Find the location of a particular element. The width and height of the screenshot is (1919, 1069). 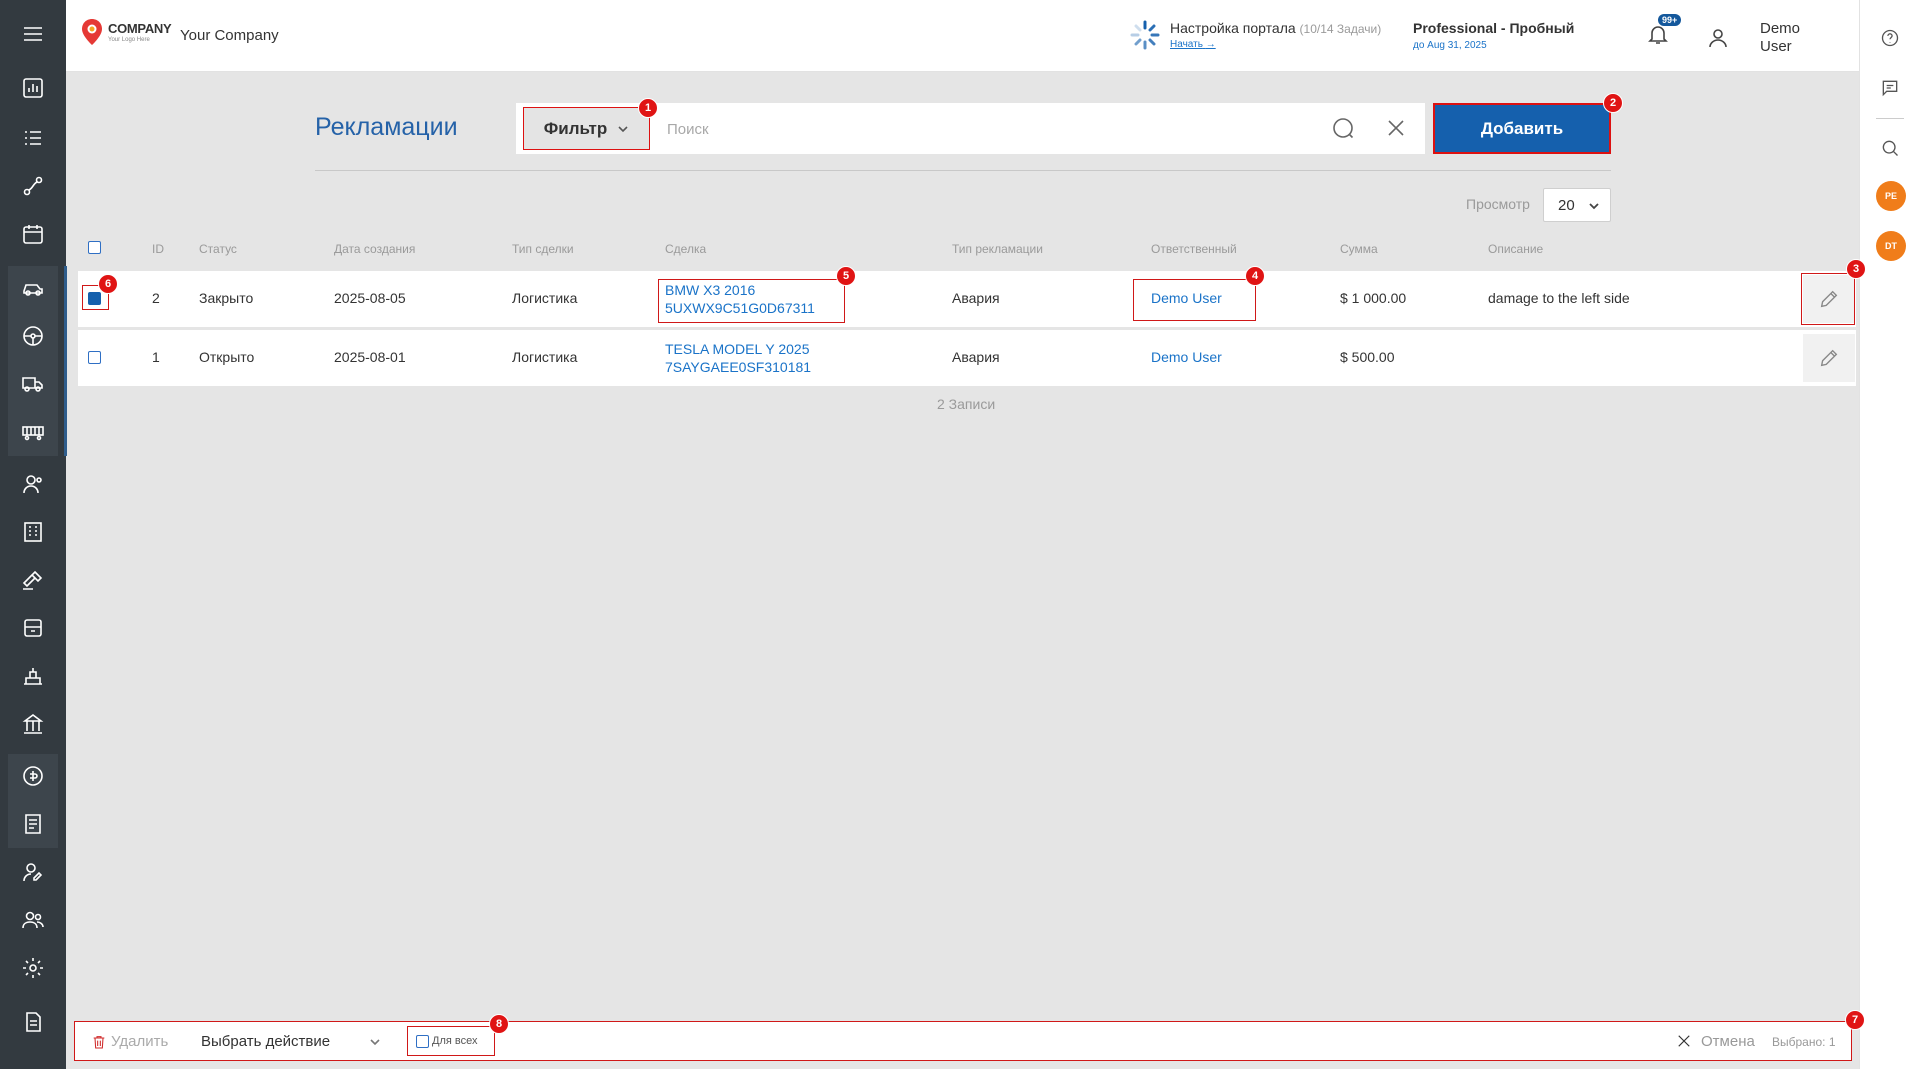

chat-icon is located at coordinates (1891, 89).